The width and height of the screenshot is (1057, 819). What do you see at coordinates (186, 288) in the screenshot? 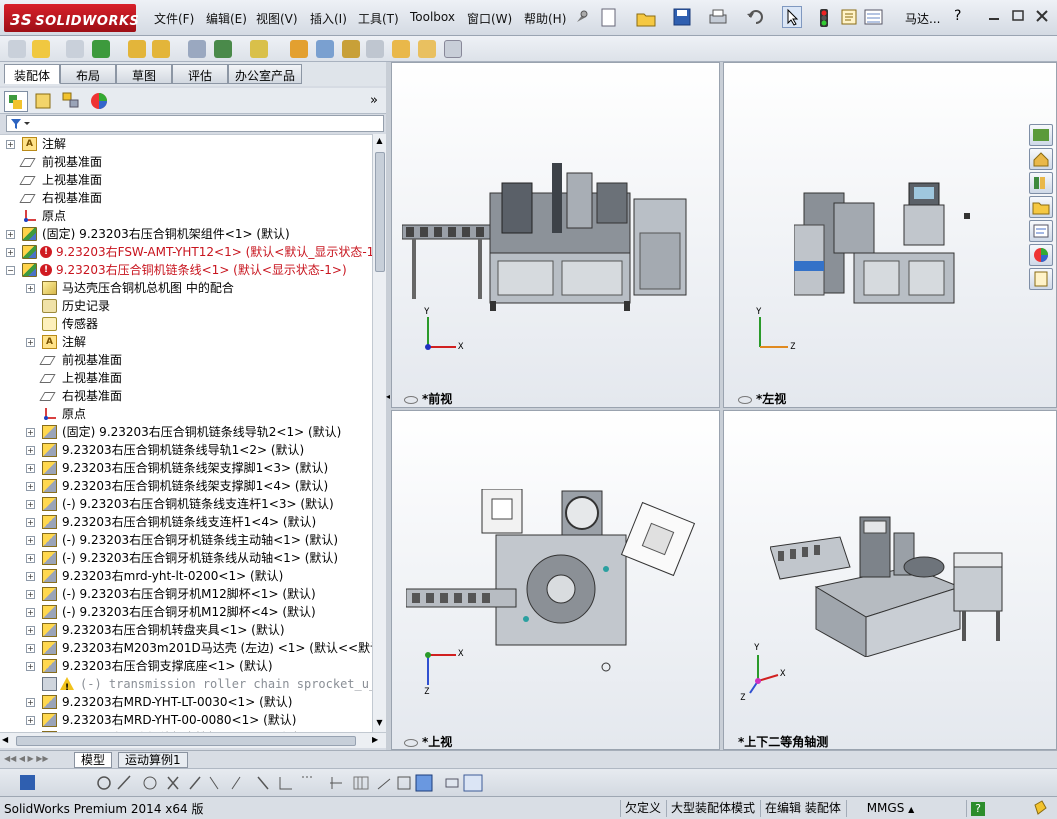
I see `tree-item: + 马达壳压合铜机总机图 中的配合` at bounding box center [186, 288].